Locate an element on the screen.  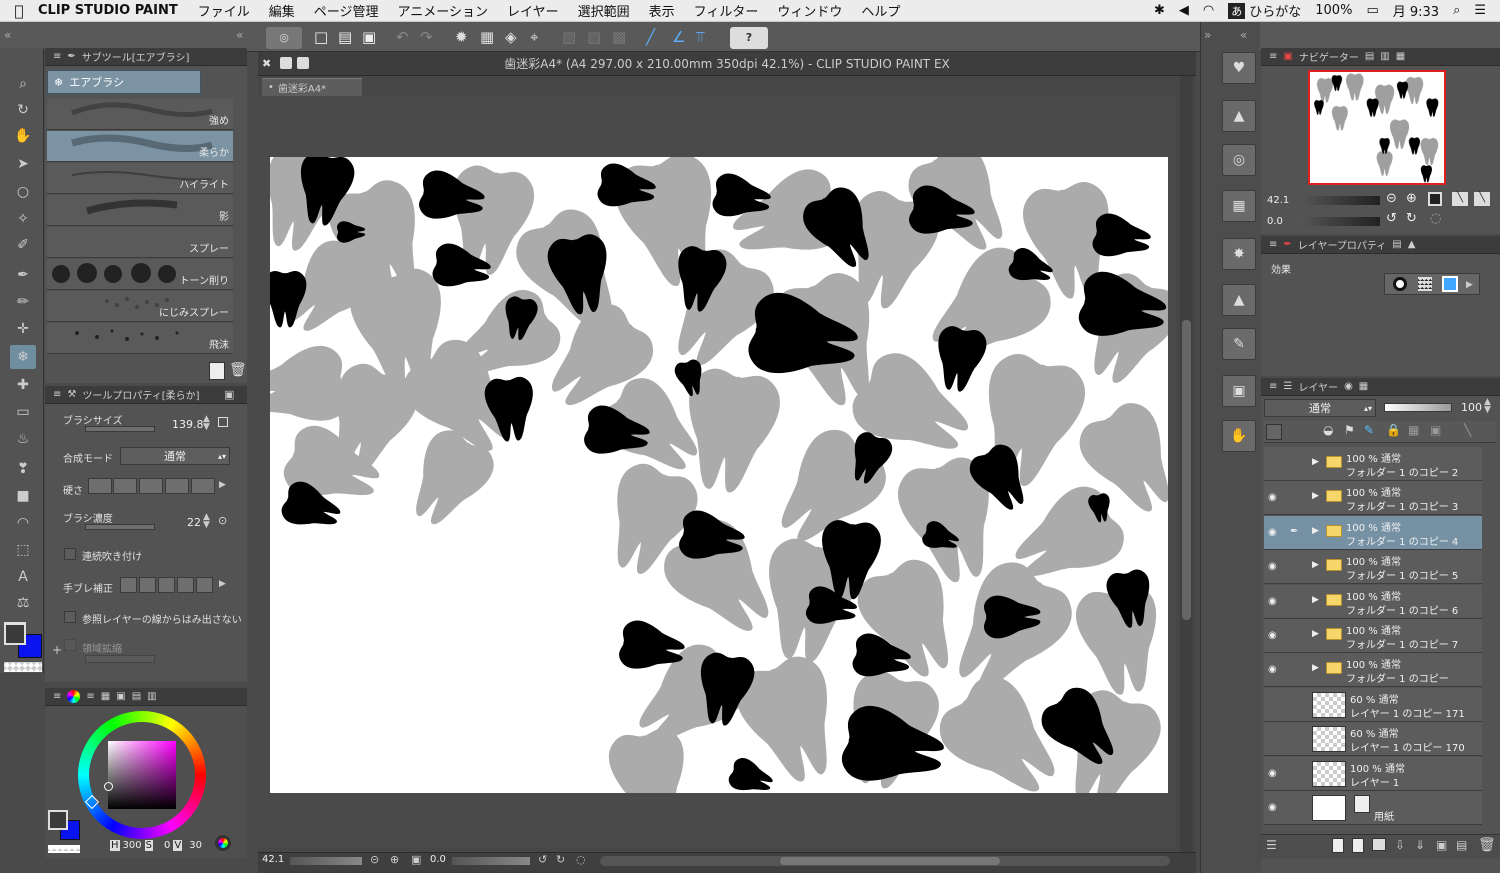
material-pen-icon: ✎ is located at coordinates (1239, 344).